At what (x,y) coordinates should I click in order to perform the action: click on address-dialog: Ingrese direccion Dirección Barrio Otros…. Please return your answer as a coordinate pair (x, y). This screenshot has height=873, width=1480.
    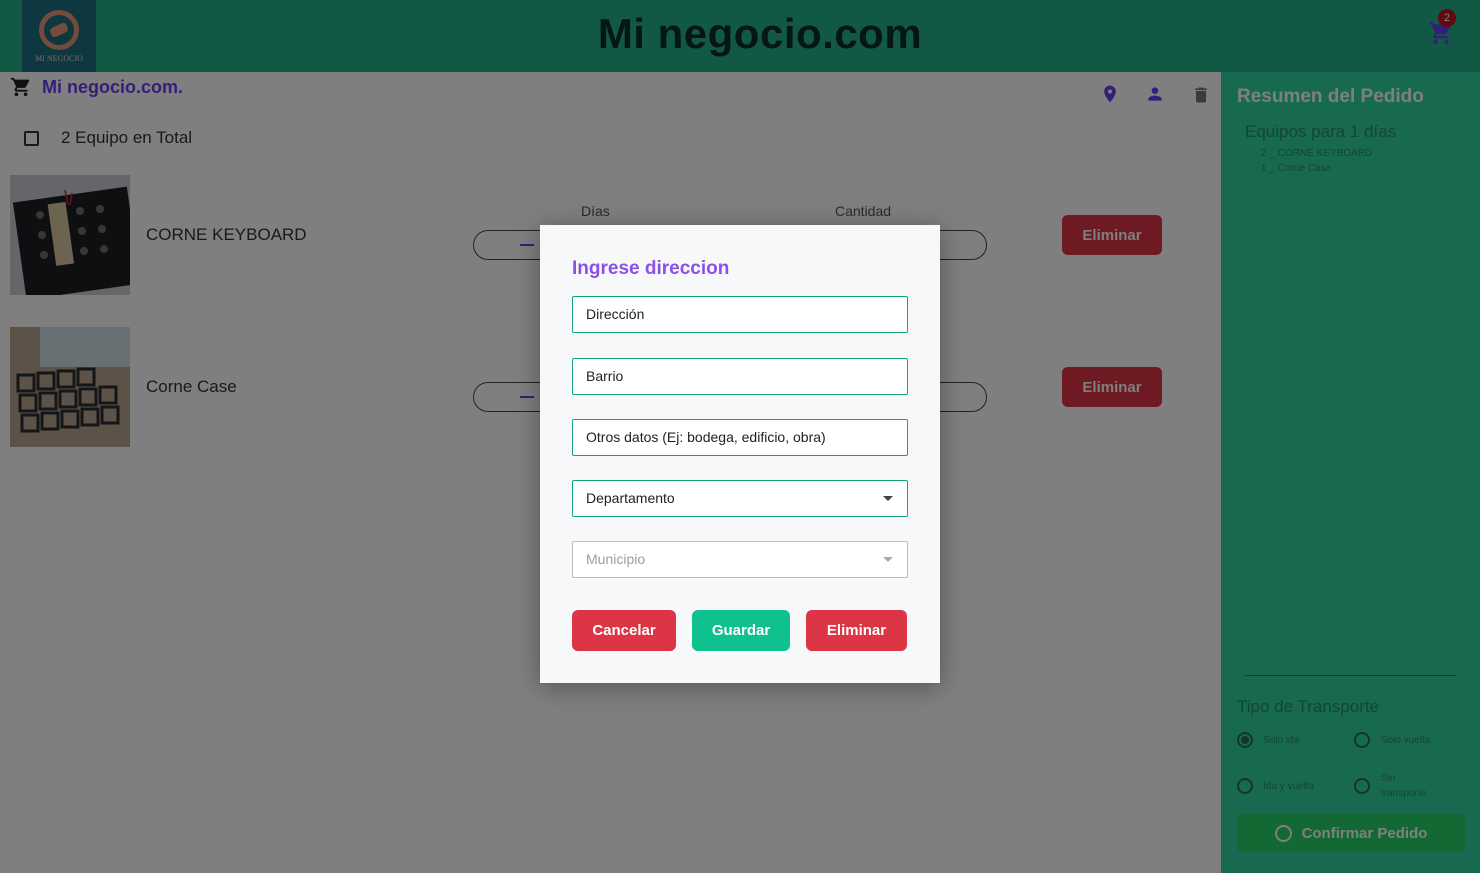
    Looking at the image, I should click on (740, 454).